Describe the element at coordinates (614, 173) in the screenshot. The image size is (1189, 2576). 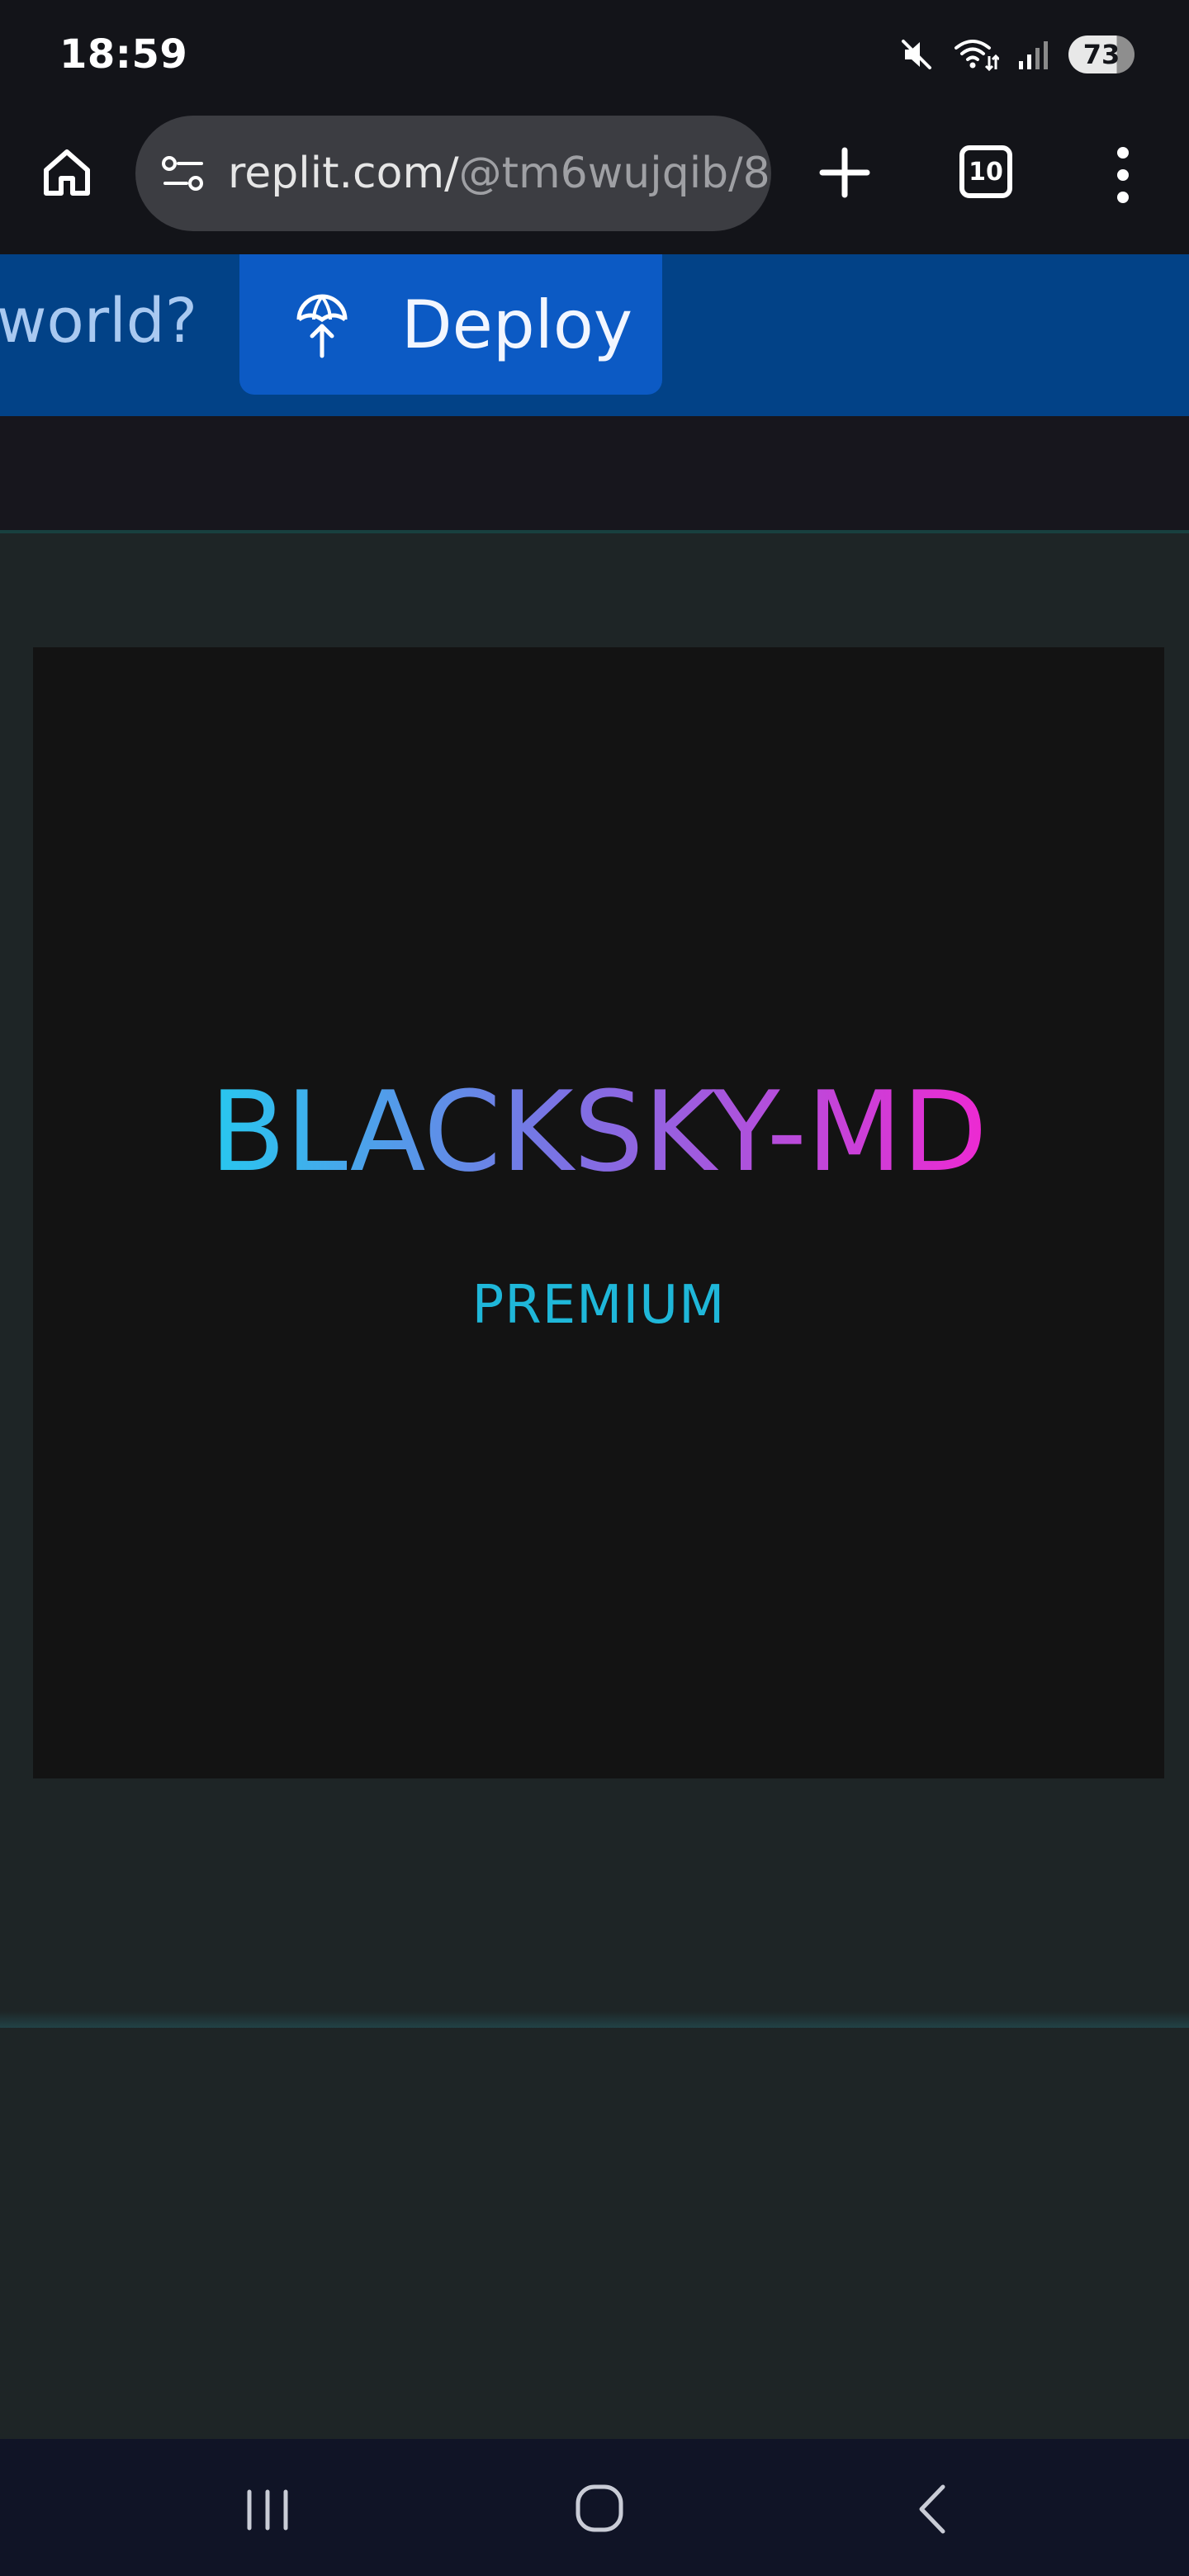
I see `url-path: @tm6wujqib/8` at that location.